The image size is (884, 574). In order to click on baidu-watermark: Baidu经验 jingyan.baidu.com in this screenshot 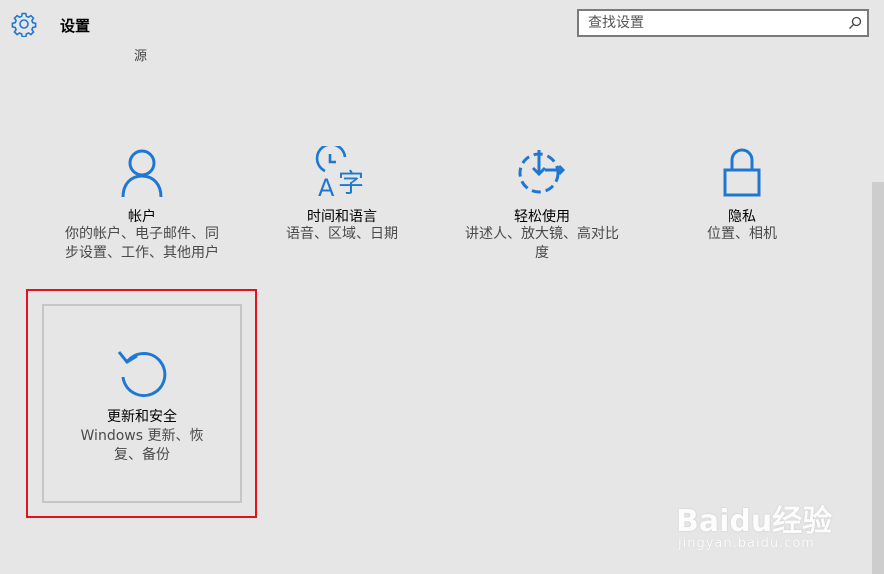, I will do `click(756, 518)`.